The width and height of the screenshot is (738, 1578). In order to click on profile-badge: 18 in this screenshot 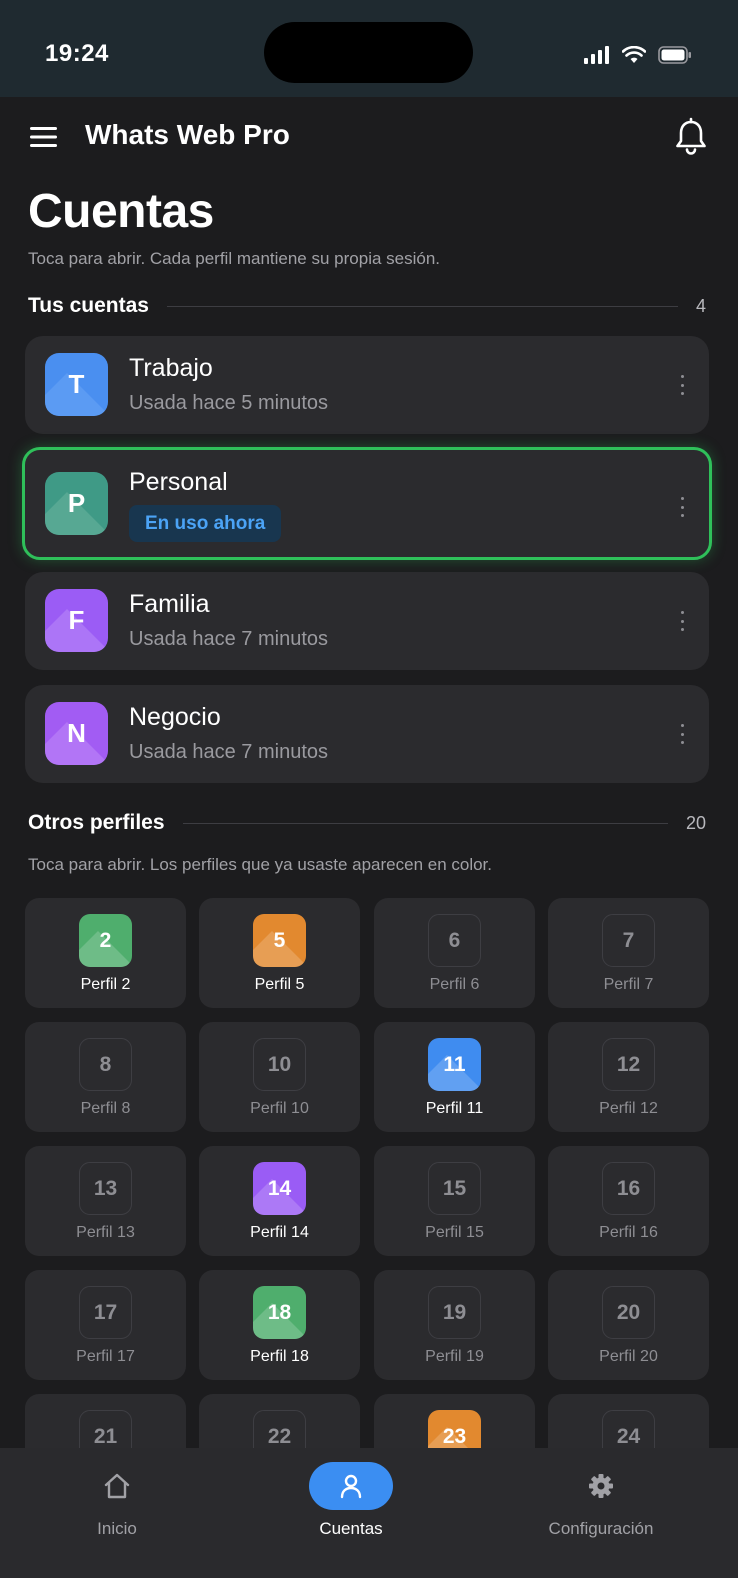, I will do `click(279, 1312)`.